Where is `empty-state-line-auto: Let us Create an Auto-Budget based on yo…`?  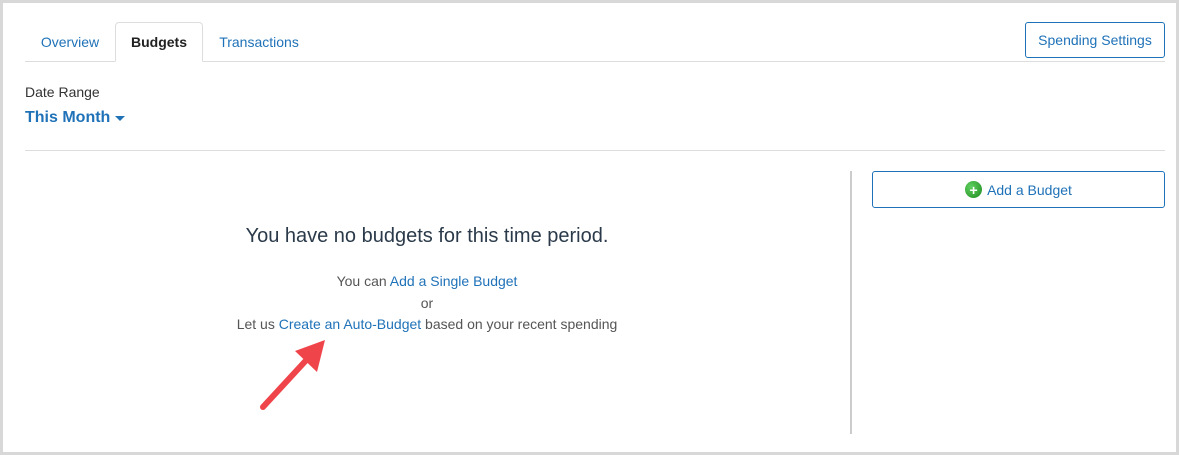 empty-state-line-auto: Let us Create an Auto-Budget based on yo… is located at coordinates (427, 324).